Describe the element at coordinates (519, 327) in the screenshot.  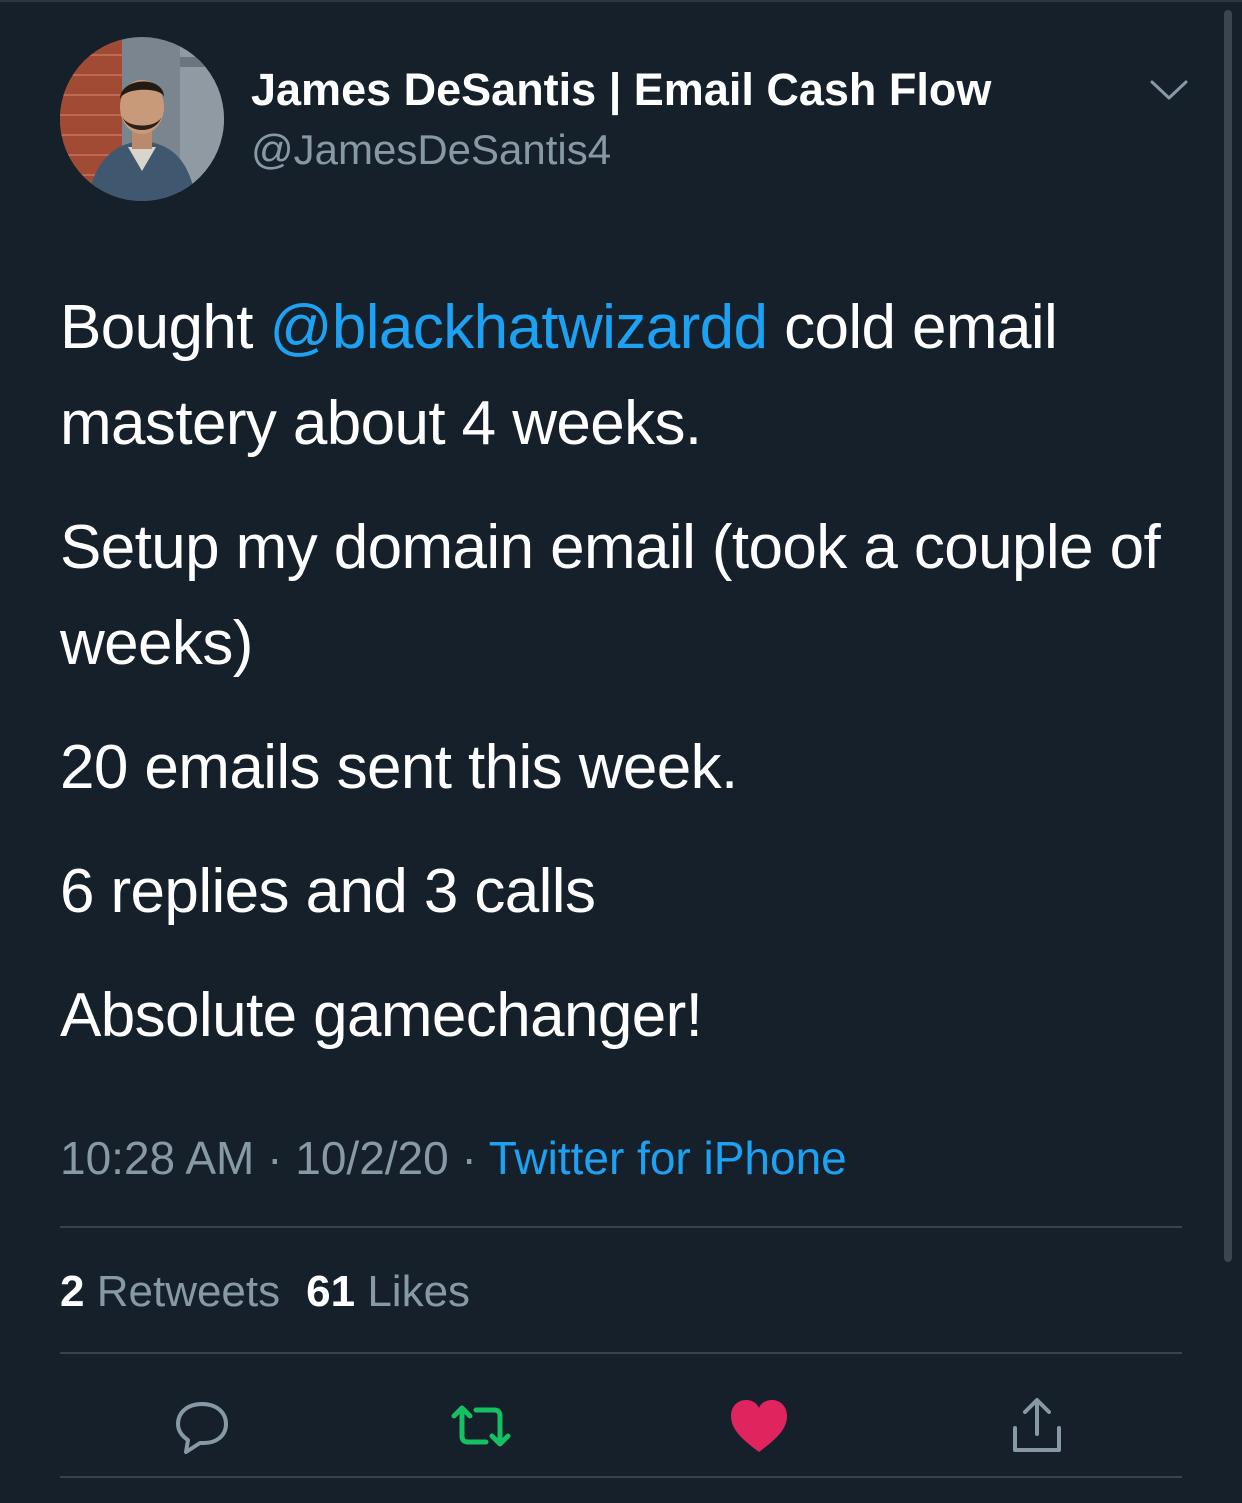
I see `mention-link: @blackhatwizardd` at that location.